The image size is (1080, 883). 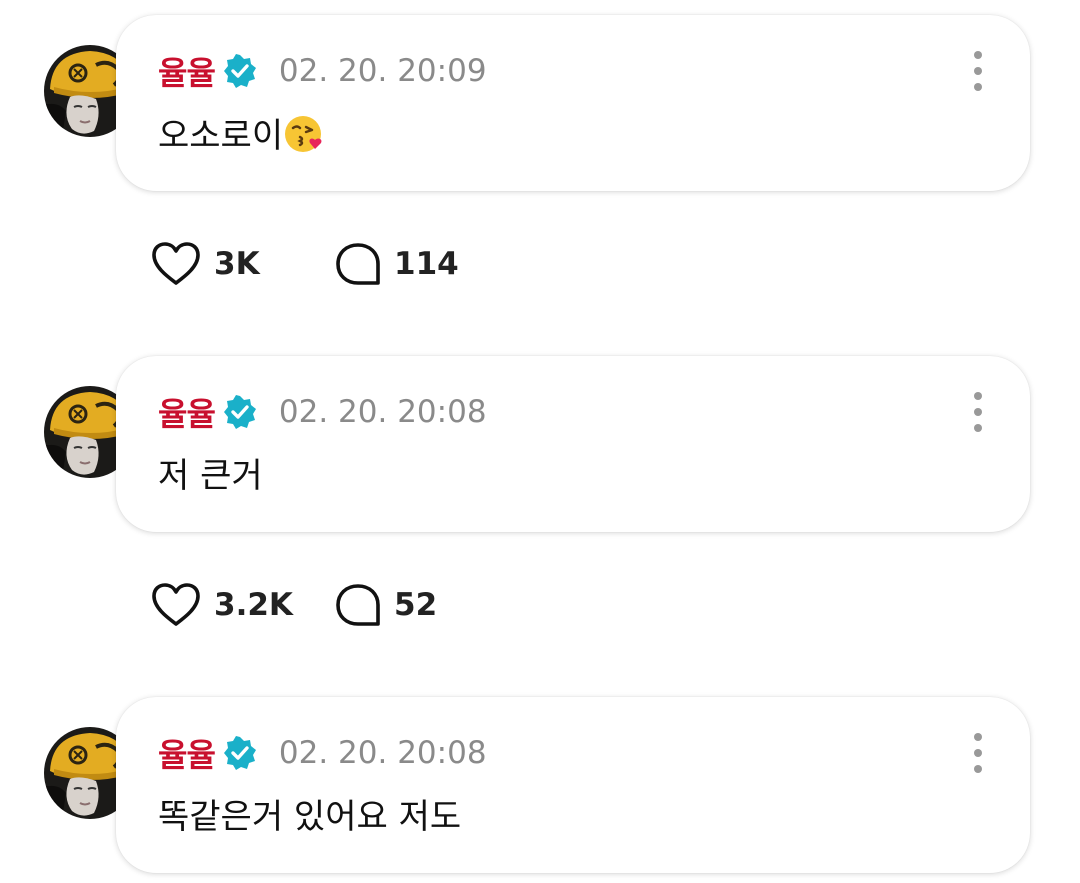 What do you see at coordinates (416, 605) in the screenshot?
I see `reply-count: 52` at bounding box center [416, 605].